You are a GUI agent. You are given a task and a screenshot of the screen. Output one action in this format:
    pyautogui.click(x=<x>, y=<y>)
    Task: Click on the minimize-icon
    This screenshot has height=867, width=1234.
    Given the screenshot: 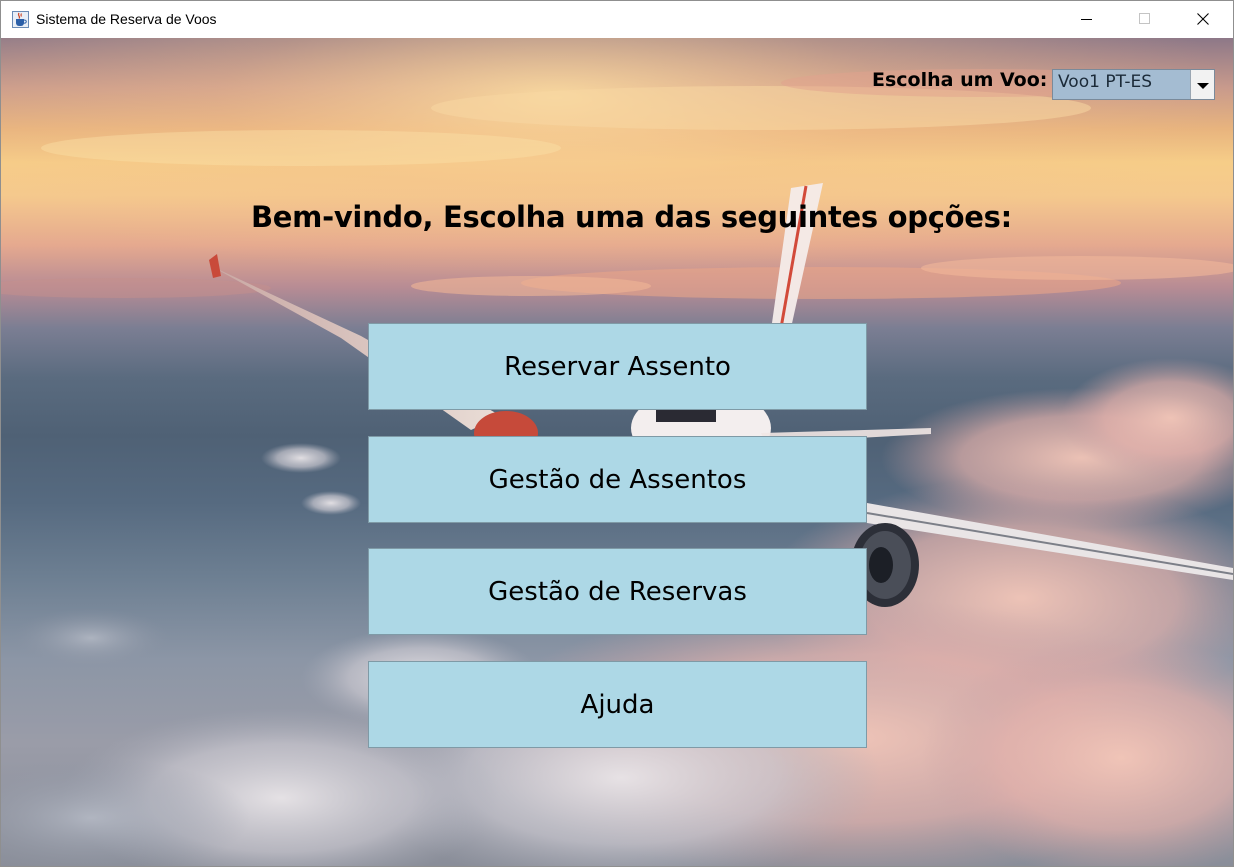 What is the action you would take?
    pyautogui.click(x=1087, y=19)
    